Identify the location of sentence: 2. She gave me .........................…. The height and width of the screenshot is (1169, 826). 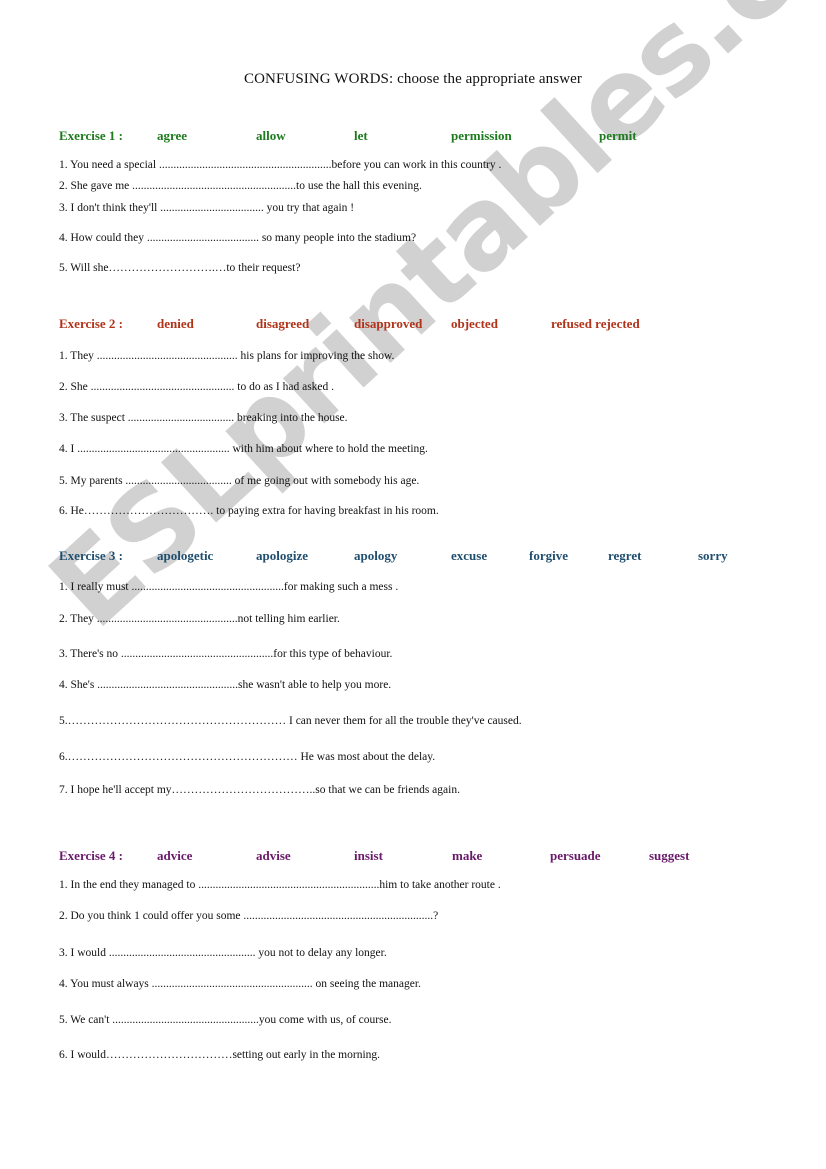
(240, 186).